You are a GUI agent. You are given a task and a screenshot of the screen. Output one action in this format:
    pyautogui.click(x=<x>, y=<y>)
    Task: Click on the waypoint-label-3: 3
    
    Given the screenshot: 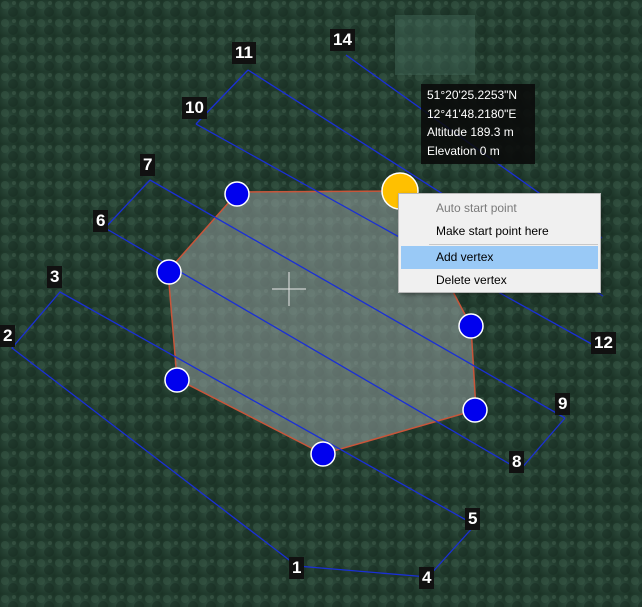 What is the action you would take?
    pyautogui.click(x=55, y=277)
    